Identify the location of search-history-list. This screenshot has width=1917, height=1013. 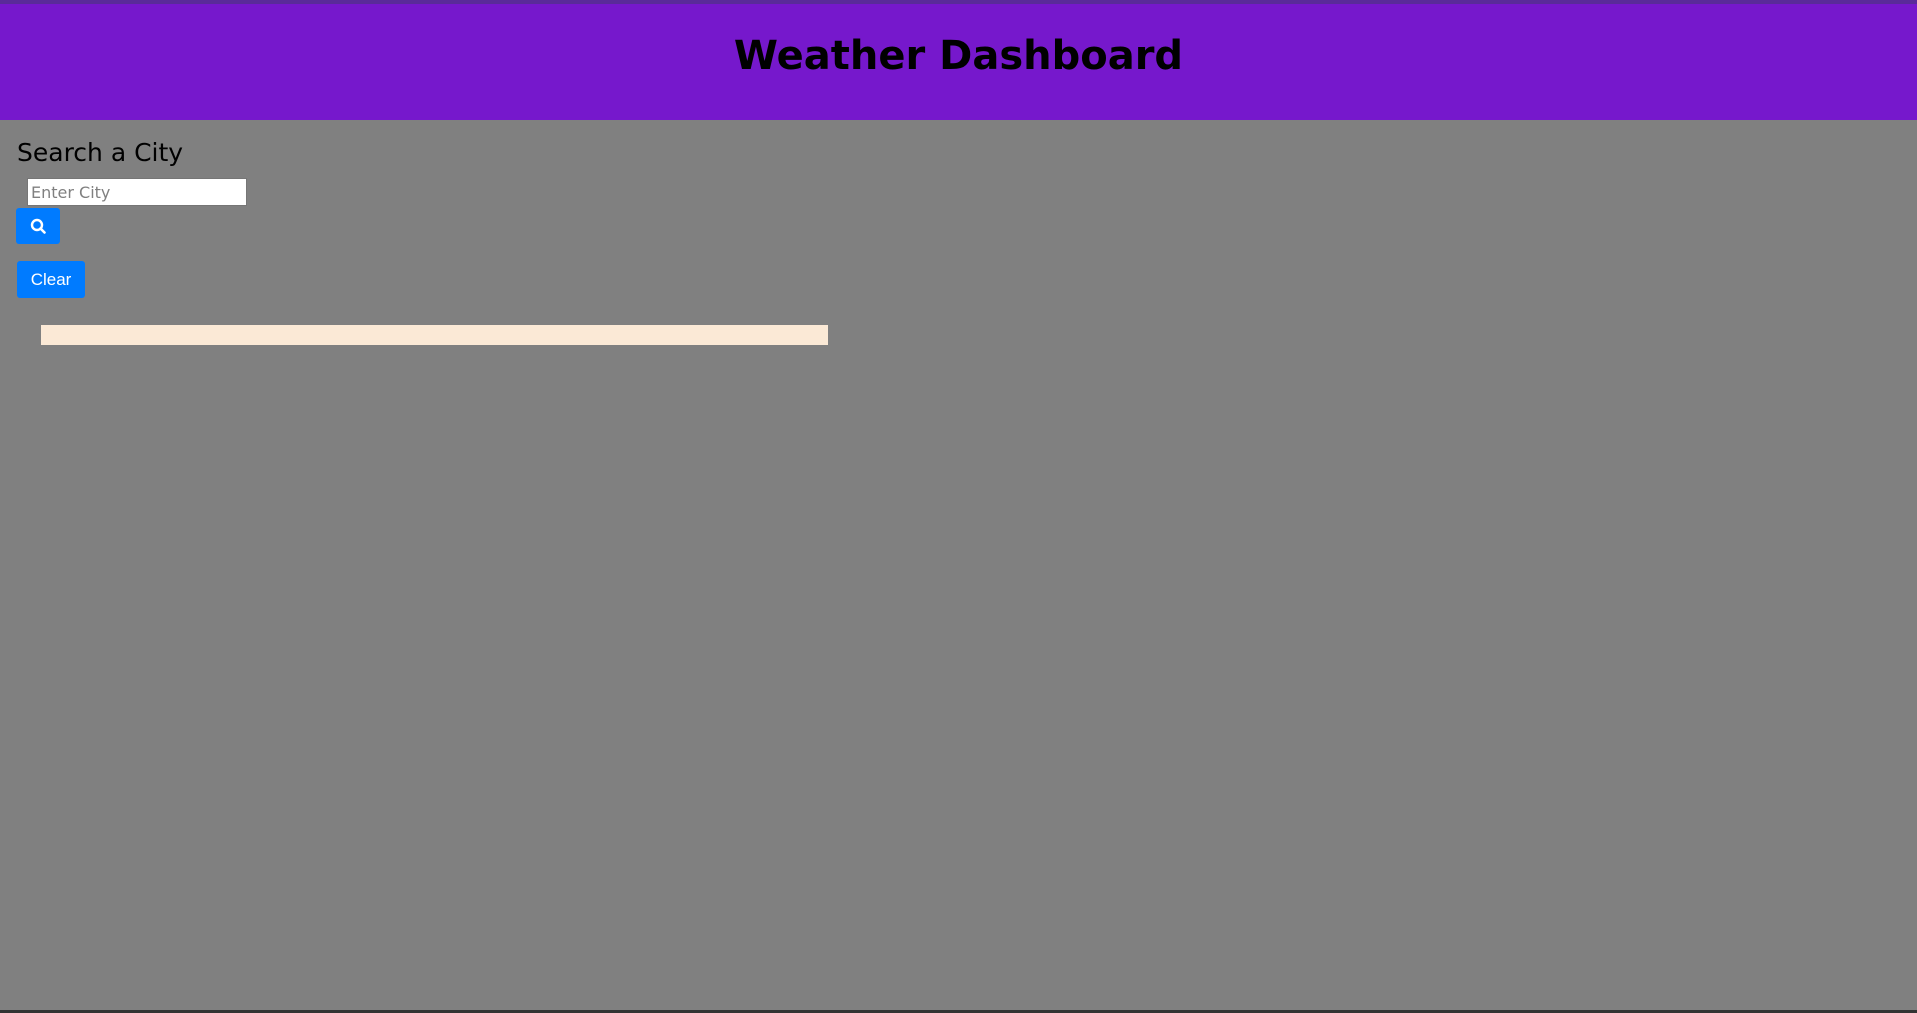
(434, 335).